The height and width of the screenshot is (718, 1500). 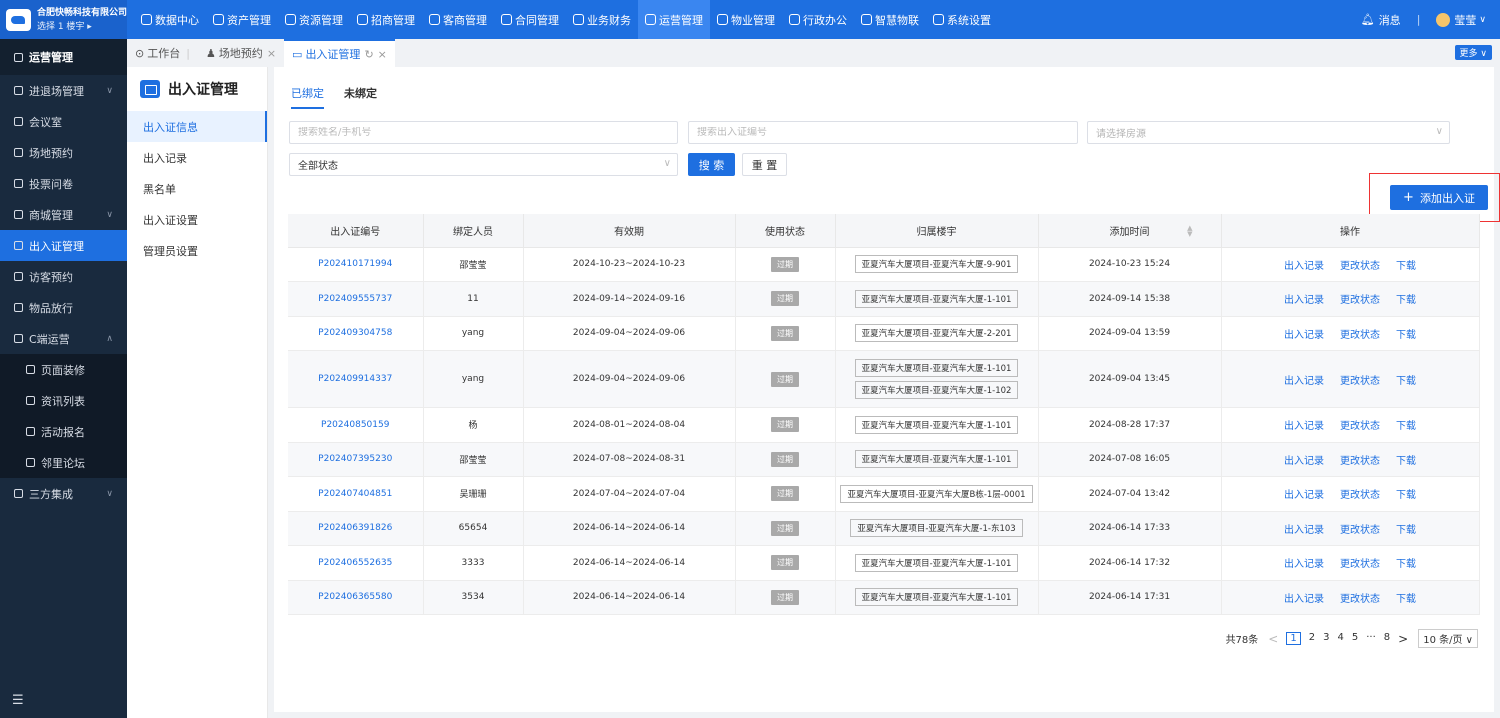 What do you see at coordinates (530, 19) in the screenshot?
I see `top-nav-item: 合同管理` at bounding box center [530, 19].